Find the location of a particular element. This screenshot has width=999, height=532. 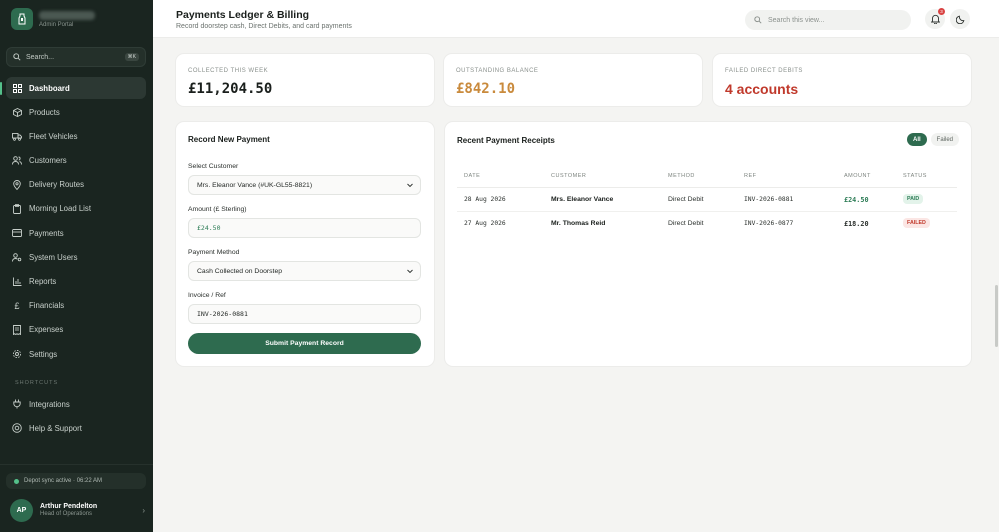

payment-method-select: Cash Collected on Doorstep is located at coordinates (304, 271).